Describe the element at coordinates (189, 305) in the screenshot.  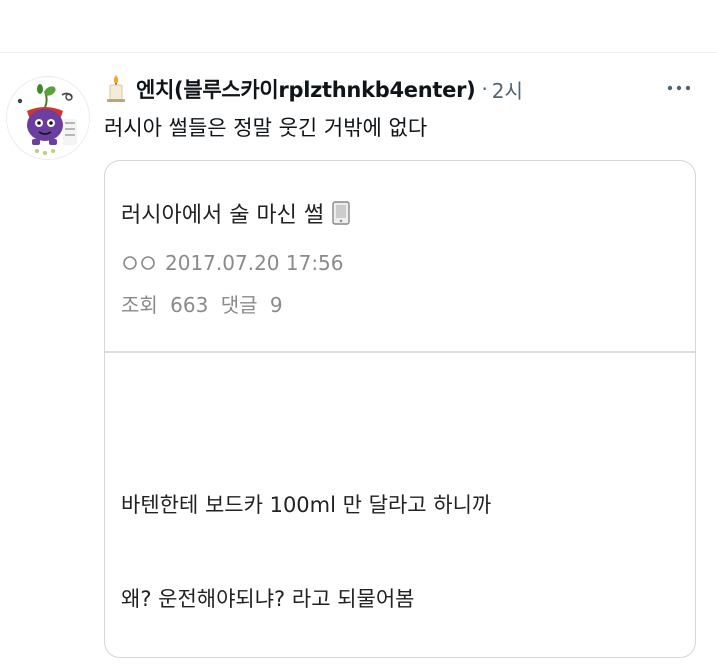
I see `views-count: 663` at that location.